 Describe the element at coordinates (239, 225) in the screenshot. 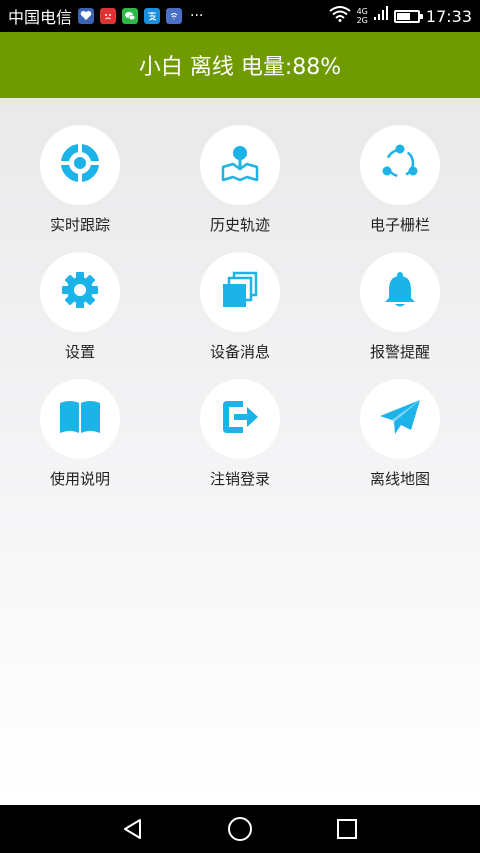

I see `menu-item-label: 历史轨迹` at that location.